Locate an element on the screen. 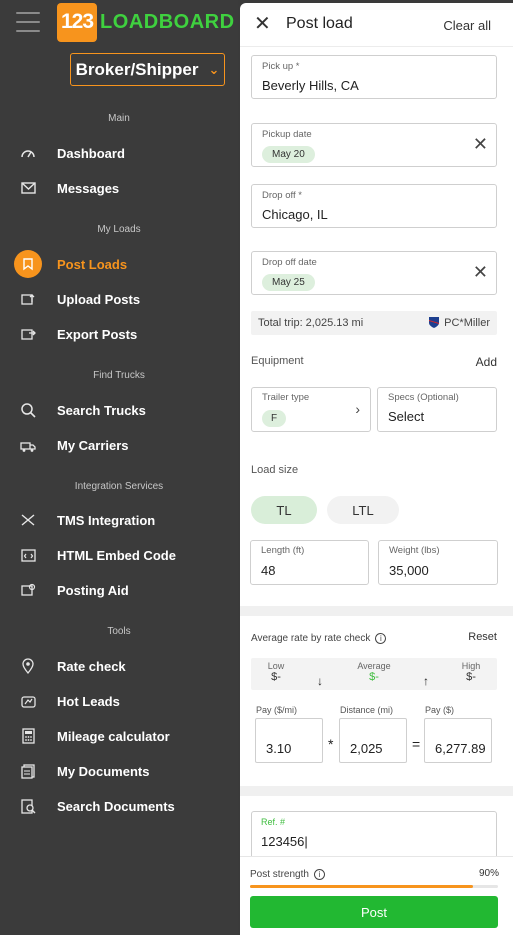  dropoff-date-label: Drop off date is located at coordinates (289, 262).